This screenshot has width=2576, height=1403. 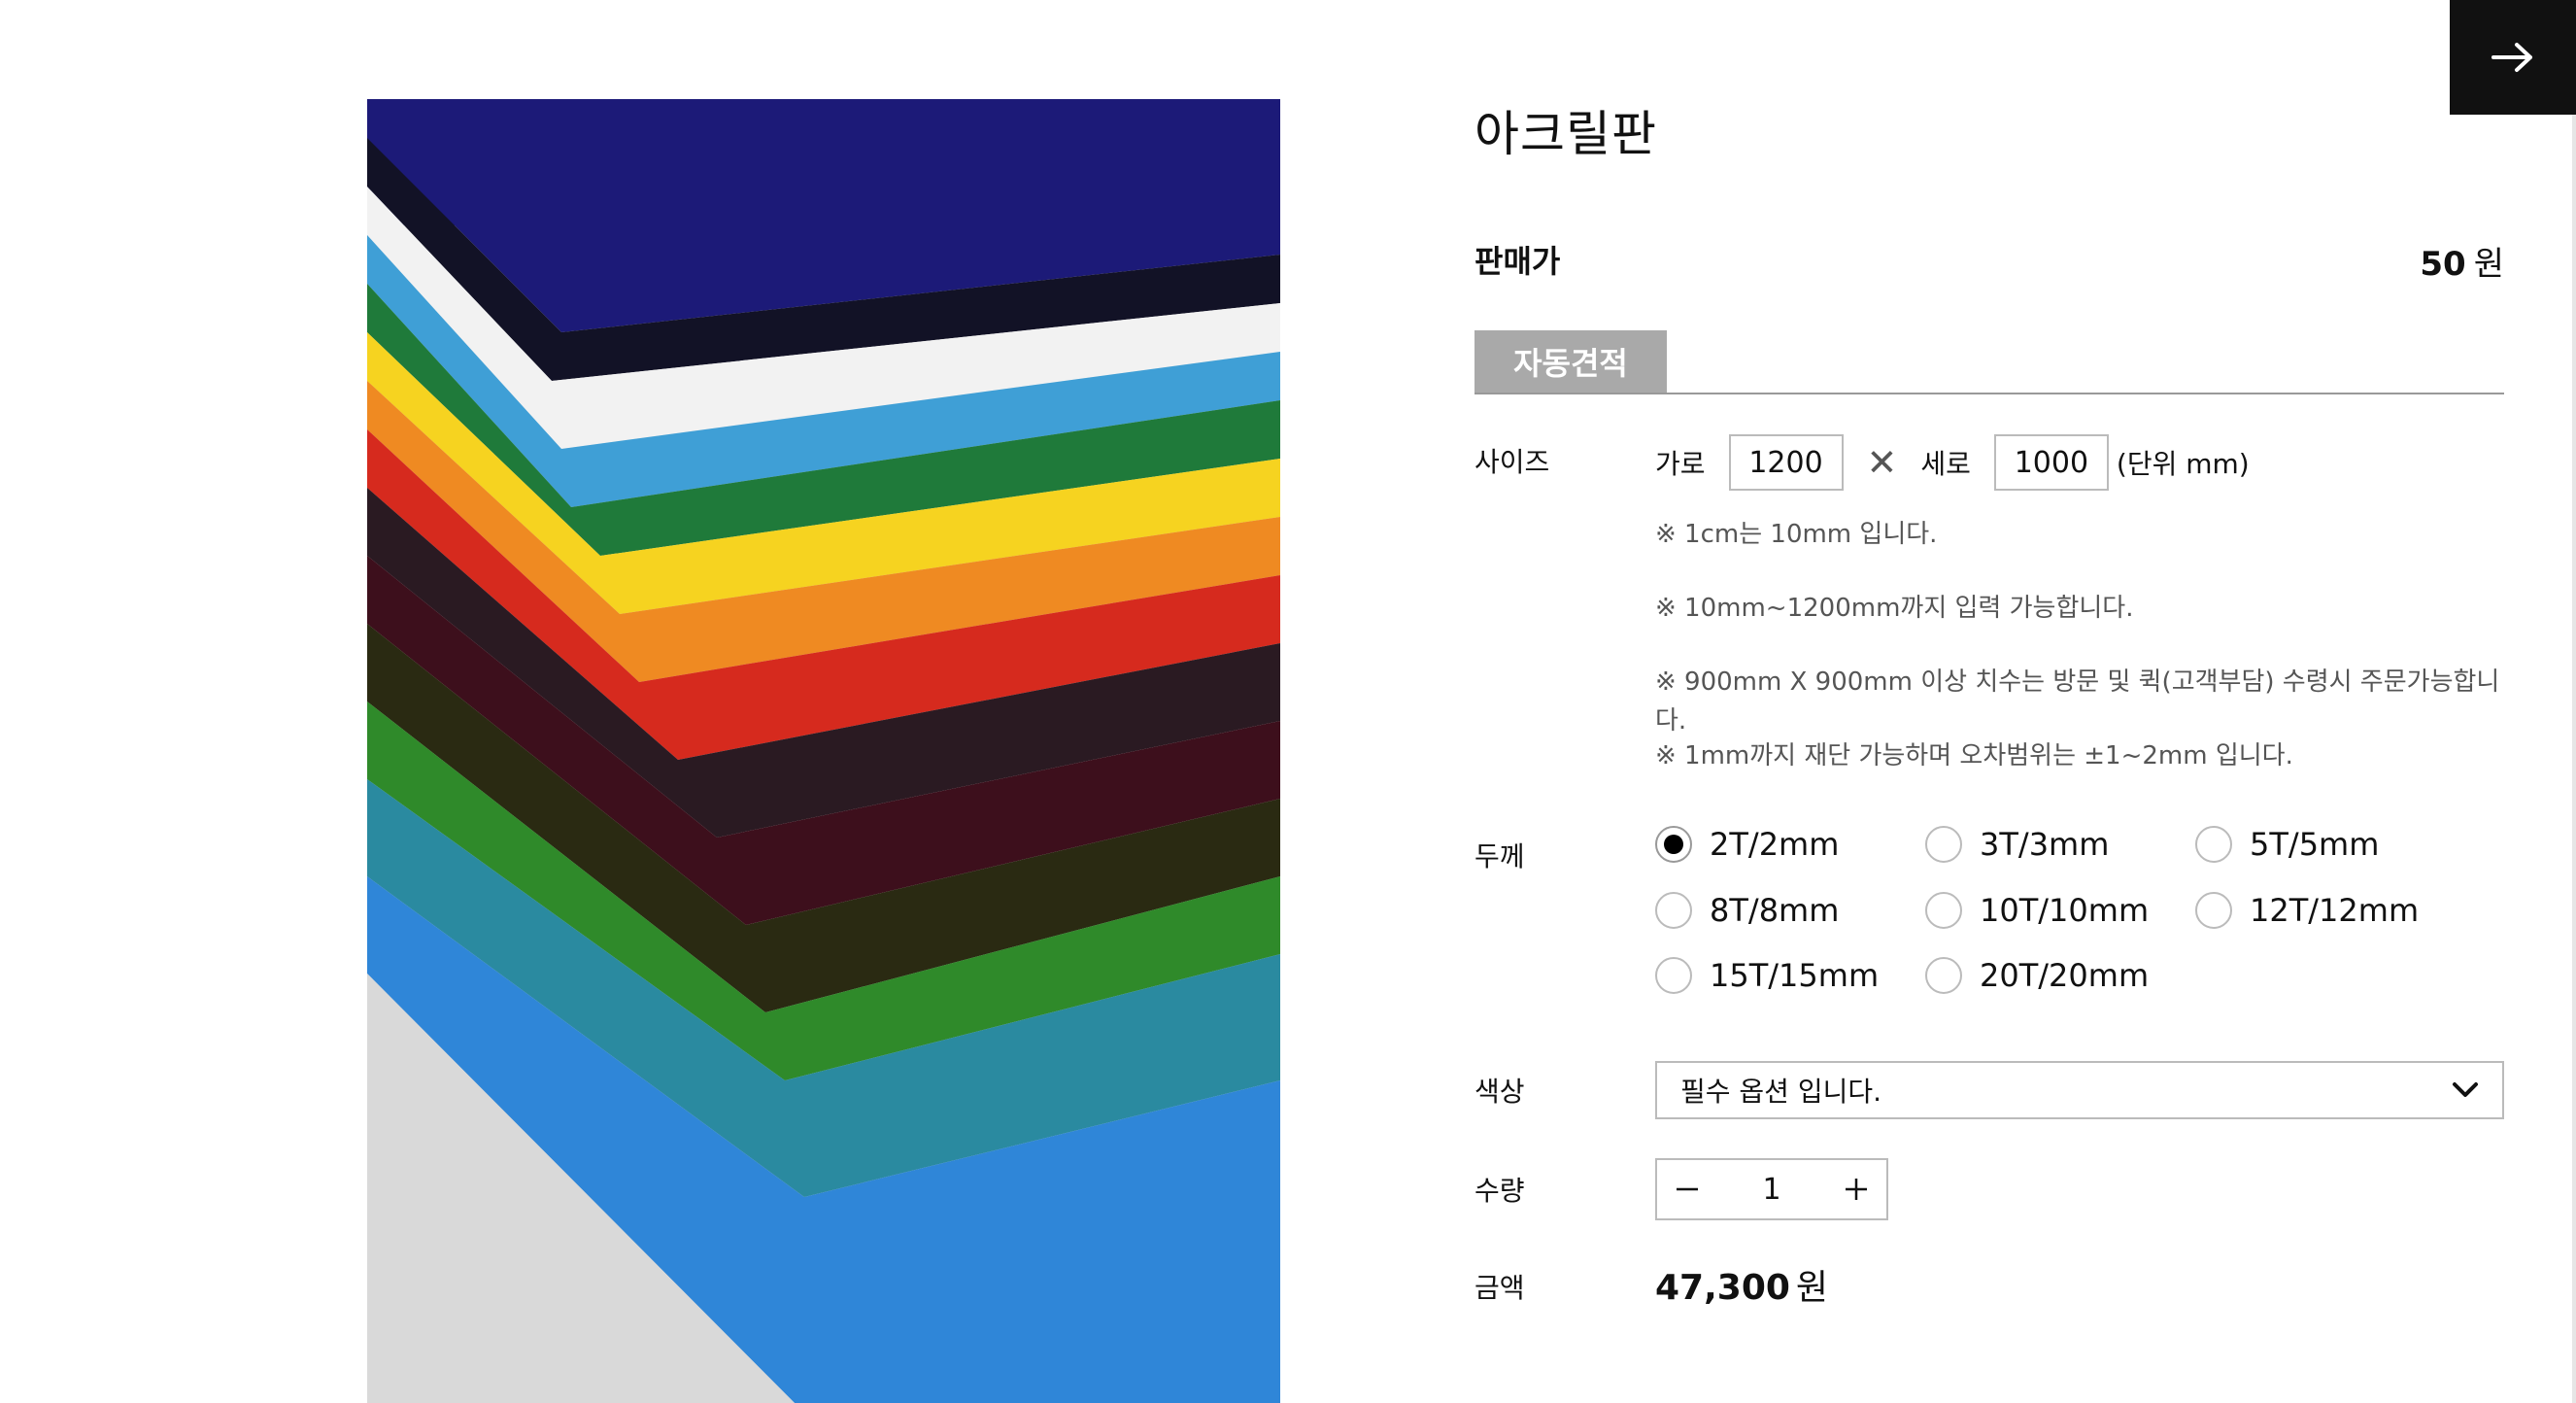 What do you see at coordinates (1673, 844) in the screenshot?
I see `radio-selected` at bounding box center [1673, 844].